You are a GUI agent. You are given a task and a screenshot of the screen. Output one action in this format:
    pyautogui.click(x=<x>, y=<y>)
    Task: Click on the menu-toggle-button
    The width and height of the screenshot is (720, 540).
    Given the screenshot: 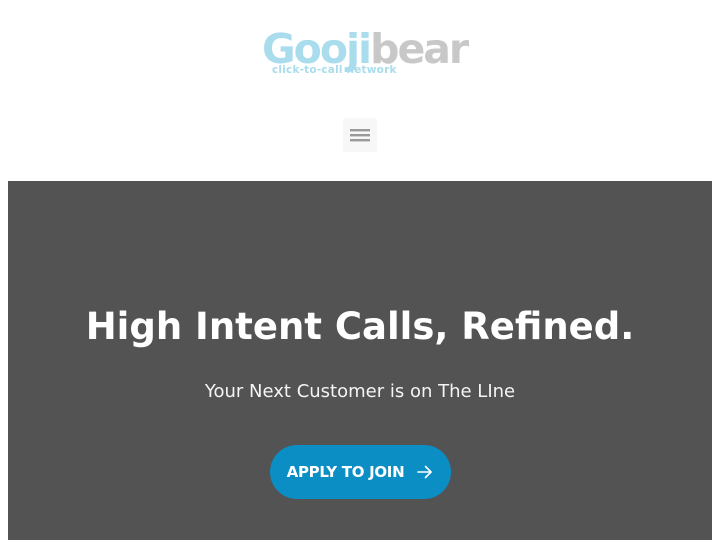 What is the action you would take?
    pyautogui.click(x=360, y=135)
    